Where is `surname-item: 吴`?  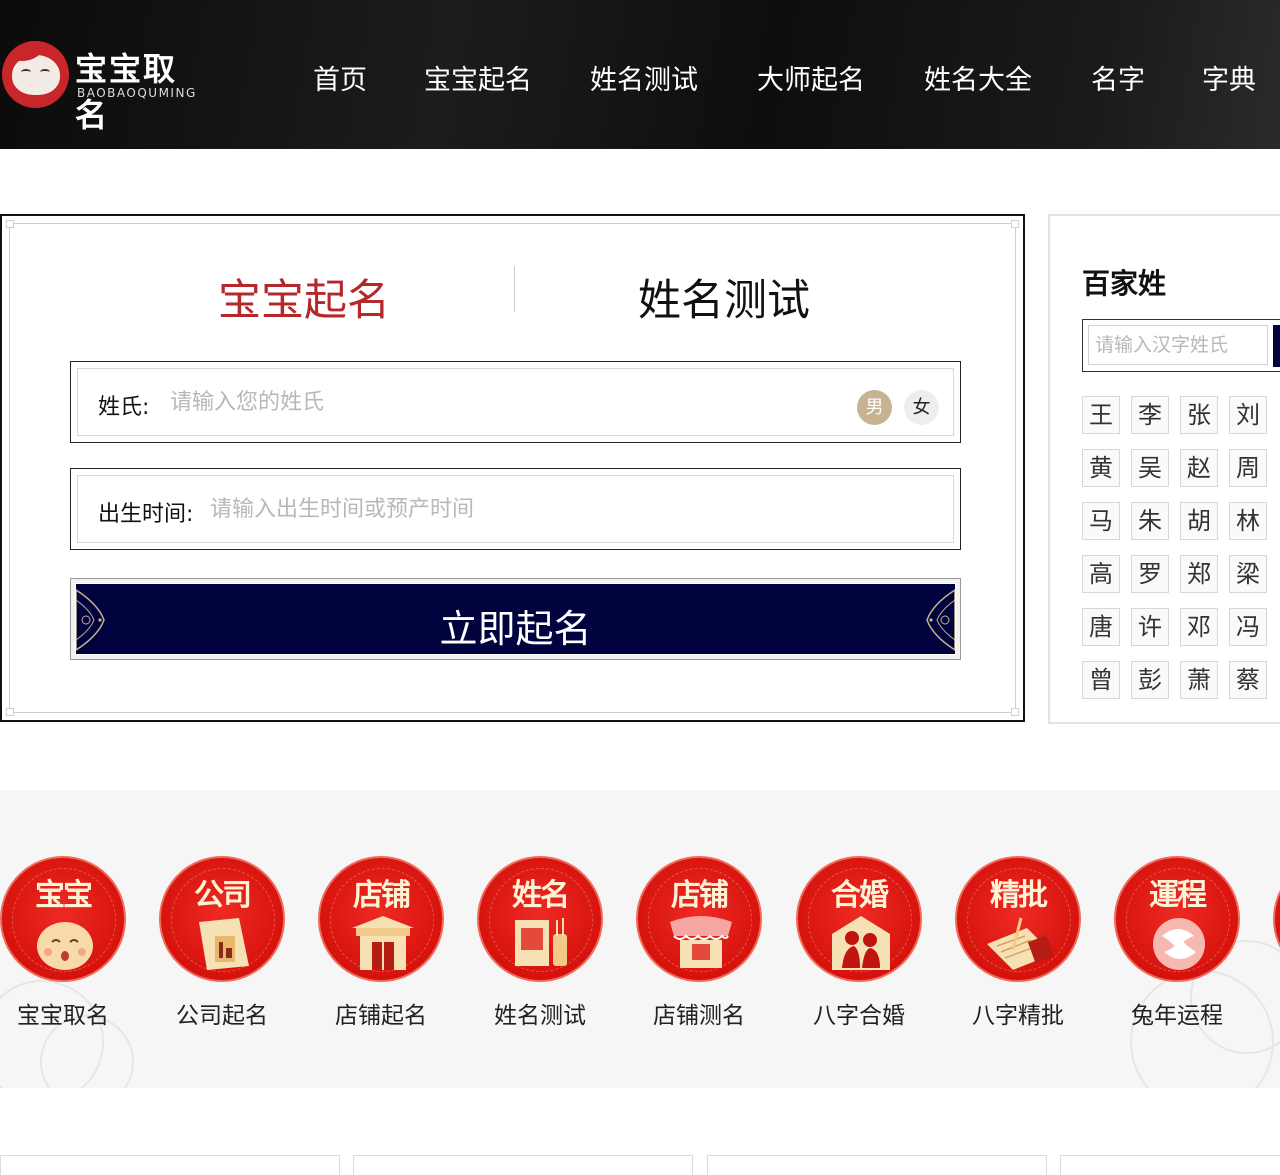
surname-item: 吴 is located at coordinates (1150, 468).